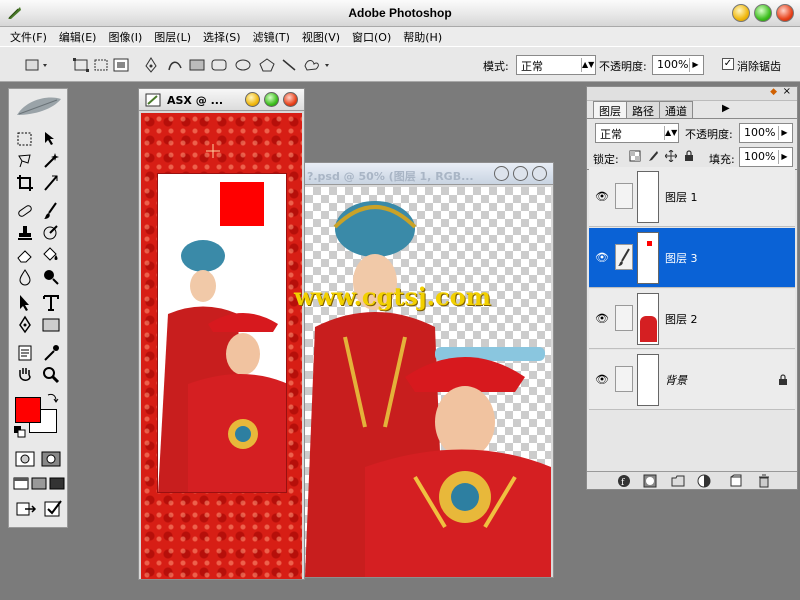 Image resolution: width=800 pixels, height=600 pixels. What do you see at coordinates (243, 65) in the screenshot?
I see `ellipse-tool-icon` at bounding box center [243, 65].